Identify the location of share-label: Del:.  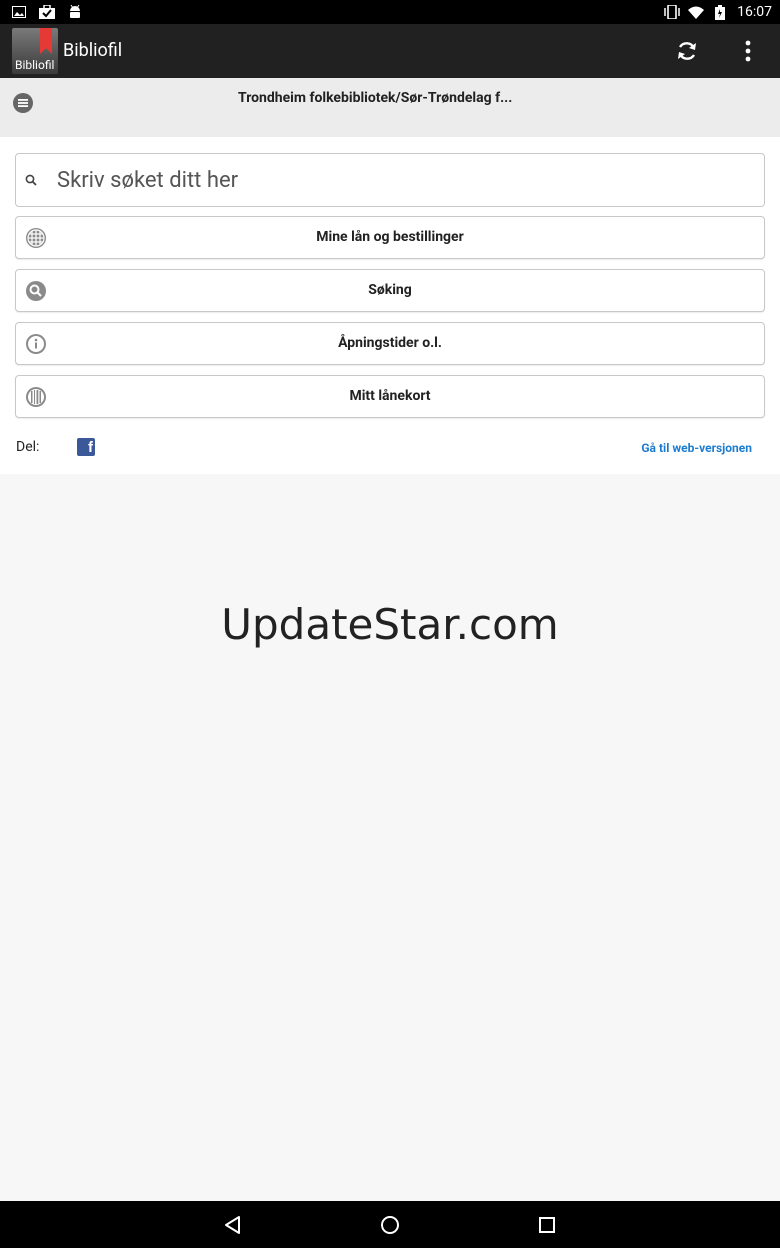
(28, 447).